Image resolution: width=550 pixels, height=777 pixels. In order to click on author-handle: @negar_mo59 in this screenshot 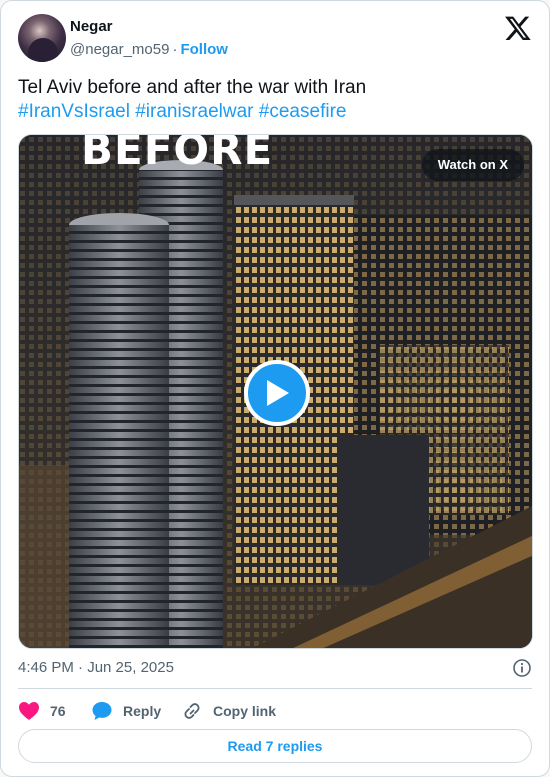, I will do `click(119, 49)`.